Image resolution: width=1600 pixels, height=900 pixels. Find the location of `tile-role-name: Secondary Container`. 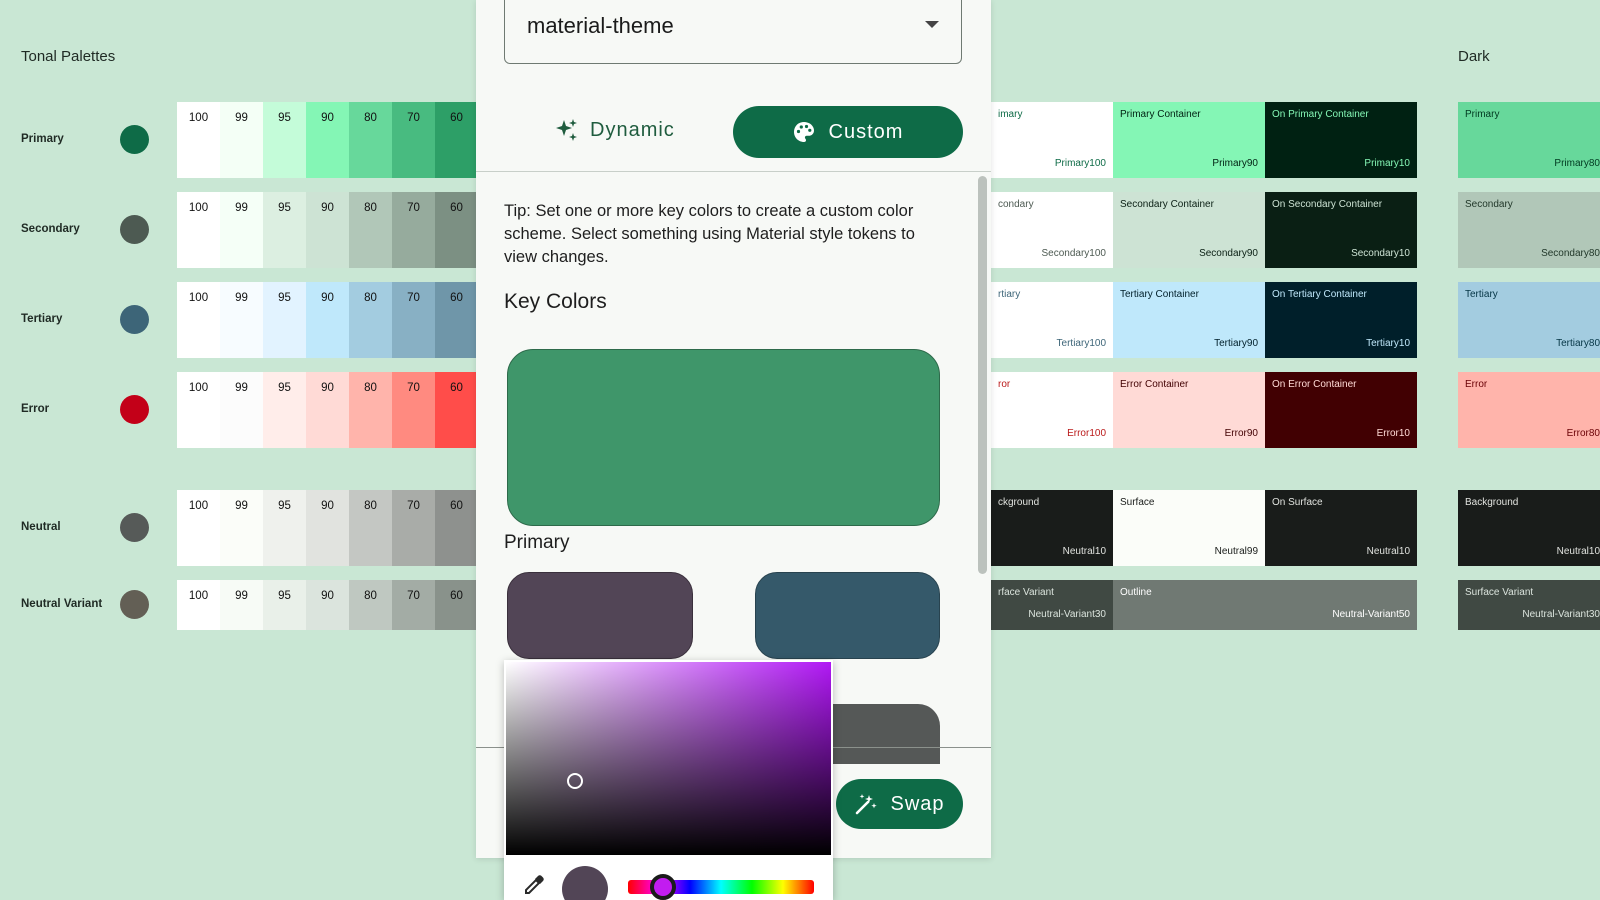

tile-role-name: Secondary Container is located at coordinates (1167, 204).